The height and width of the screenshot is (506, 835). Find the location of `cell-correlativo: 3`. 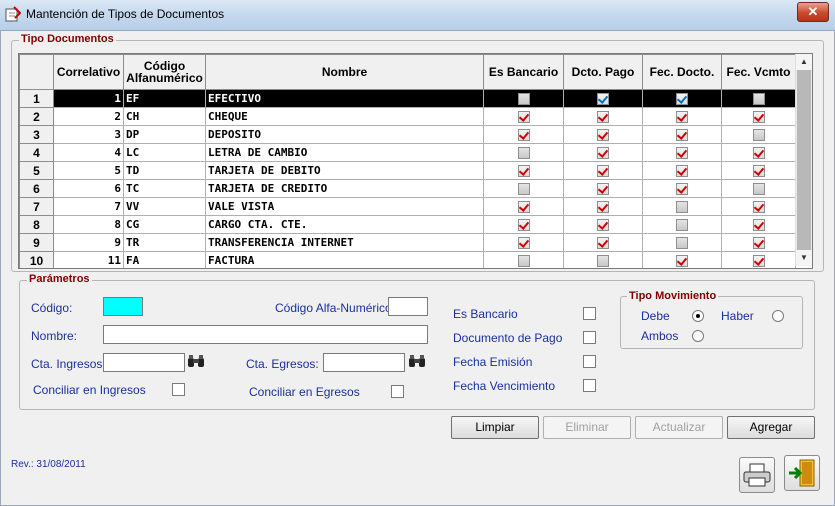

cell-correlativo: 3 is located at coordinates (88, 134).